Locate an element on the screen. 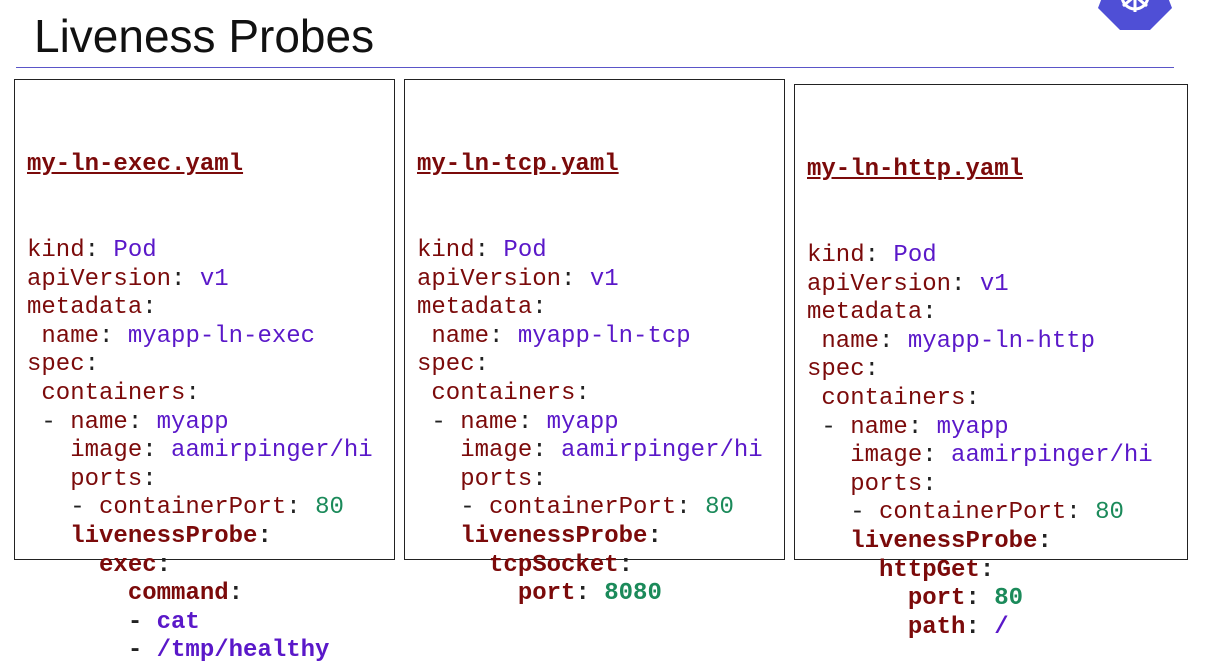 The height and width of the screenshot is (666, 1206). code-line: metadata: is located at coordinates (980, 313).